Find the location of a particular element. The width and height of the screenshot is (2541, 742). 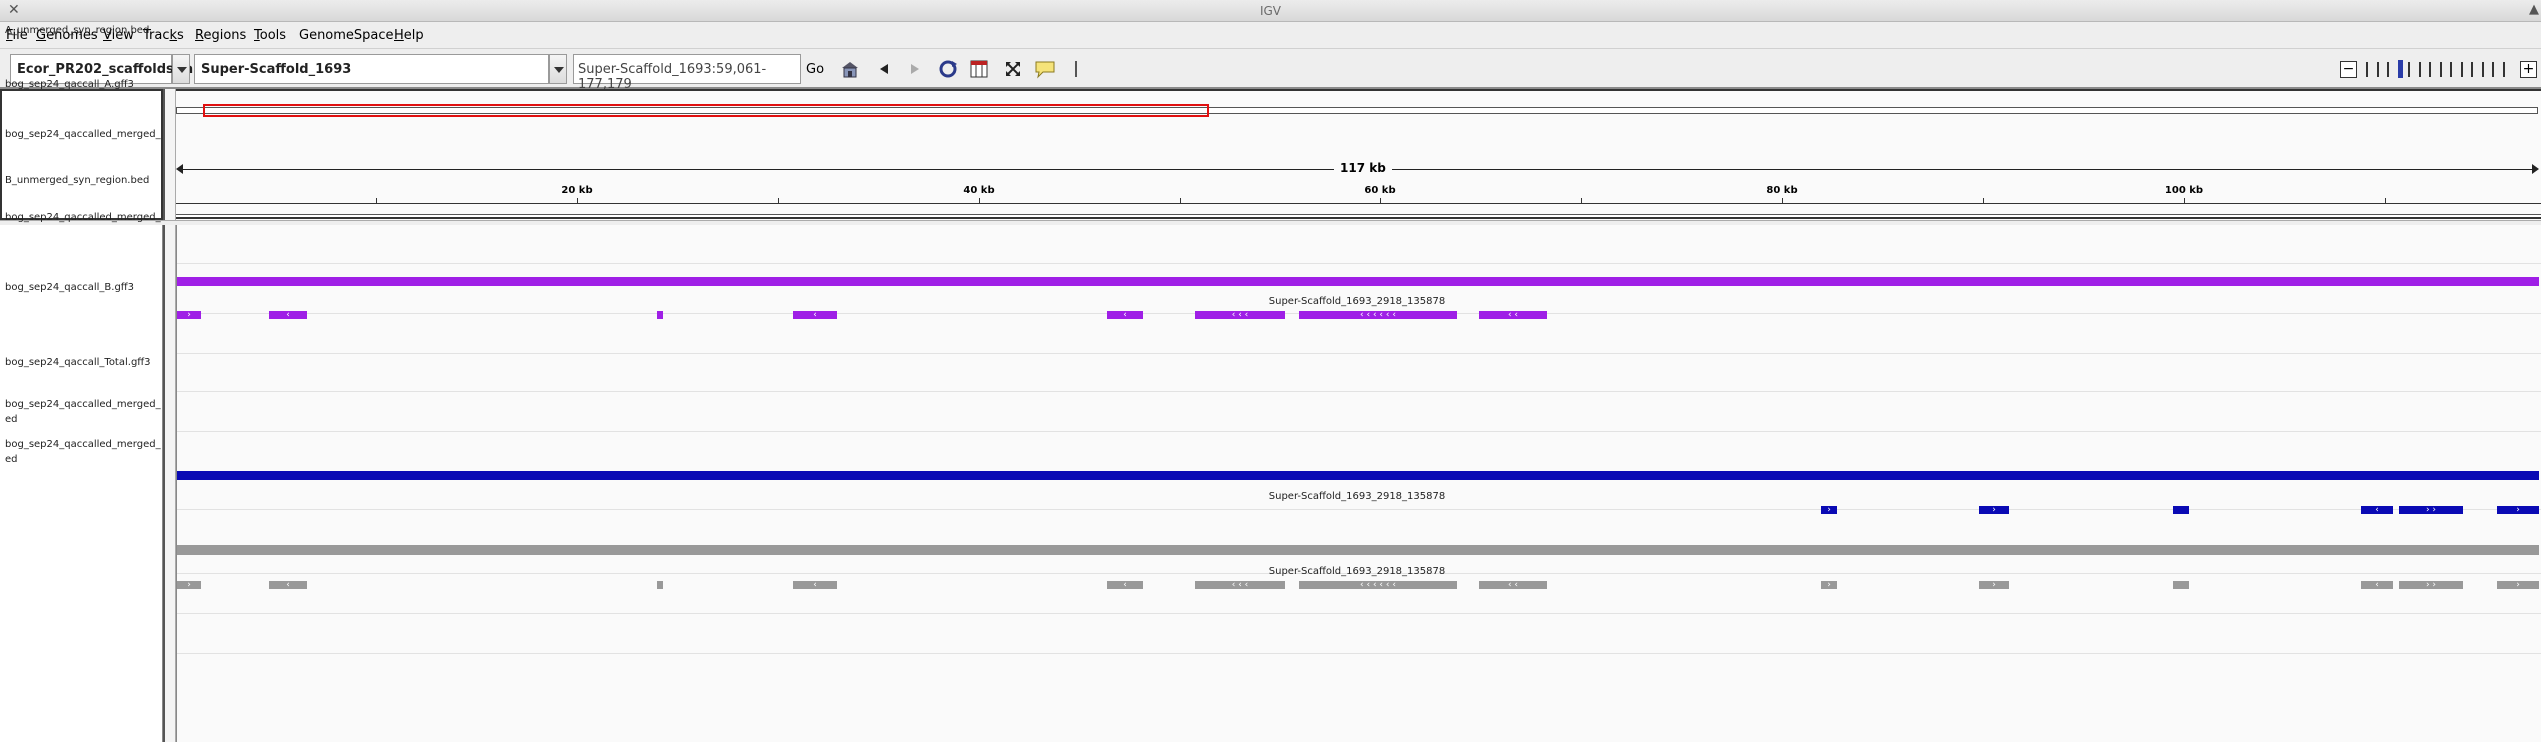

menu-label-part: GenomeSpace is located at coordinates (346, 35).